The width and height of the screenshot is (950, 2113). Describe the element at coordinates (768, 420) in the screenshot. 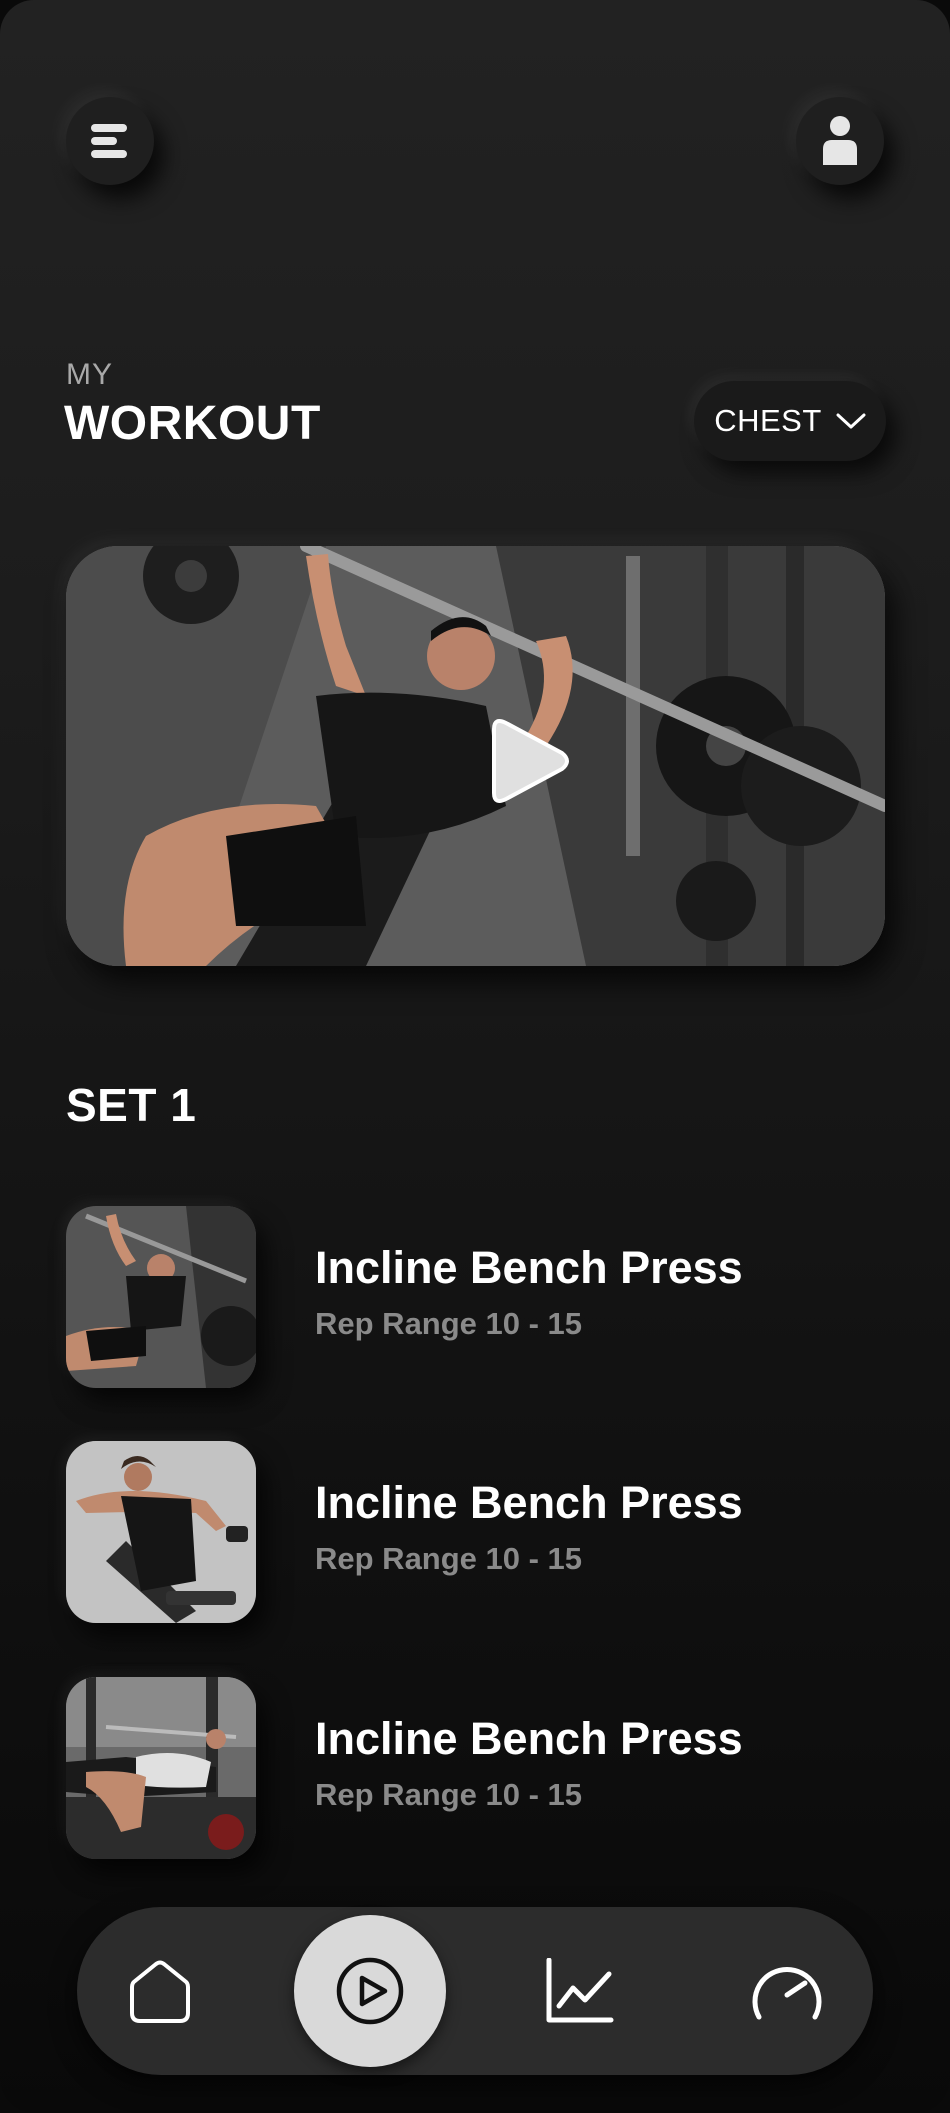

I see `dropdown-selected-value: CHEST` at that location.